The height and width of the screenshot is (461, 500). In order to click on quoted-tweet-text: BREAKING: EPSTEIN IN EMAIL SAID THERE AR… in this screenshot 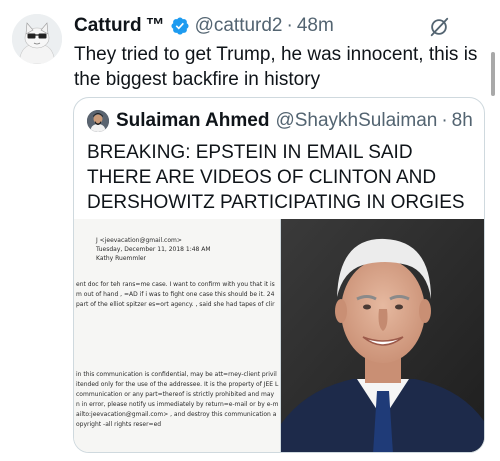, I will do `click(276, 177)`.